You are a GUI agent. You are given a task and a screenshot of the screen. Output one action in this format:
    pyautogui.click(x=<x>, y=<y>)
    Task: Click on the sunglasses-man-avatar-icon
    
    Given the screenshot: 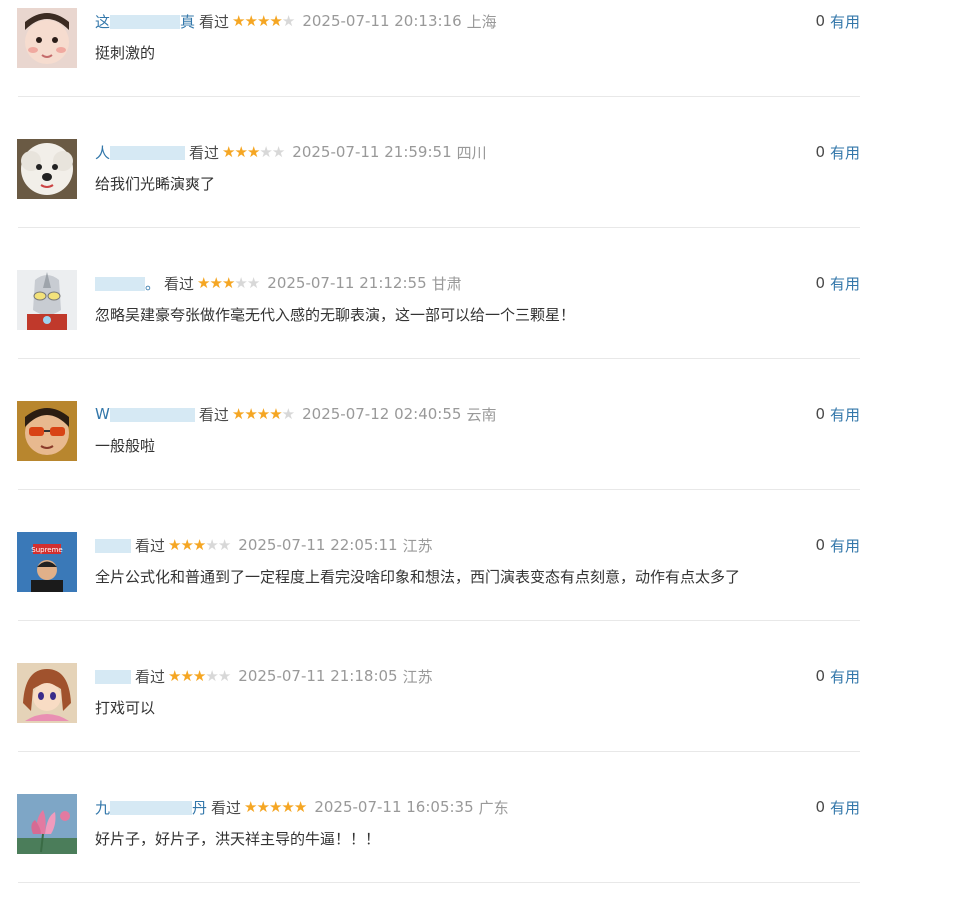 What is the action you would take?
    pyautogui.click(x=47, y=431)
    